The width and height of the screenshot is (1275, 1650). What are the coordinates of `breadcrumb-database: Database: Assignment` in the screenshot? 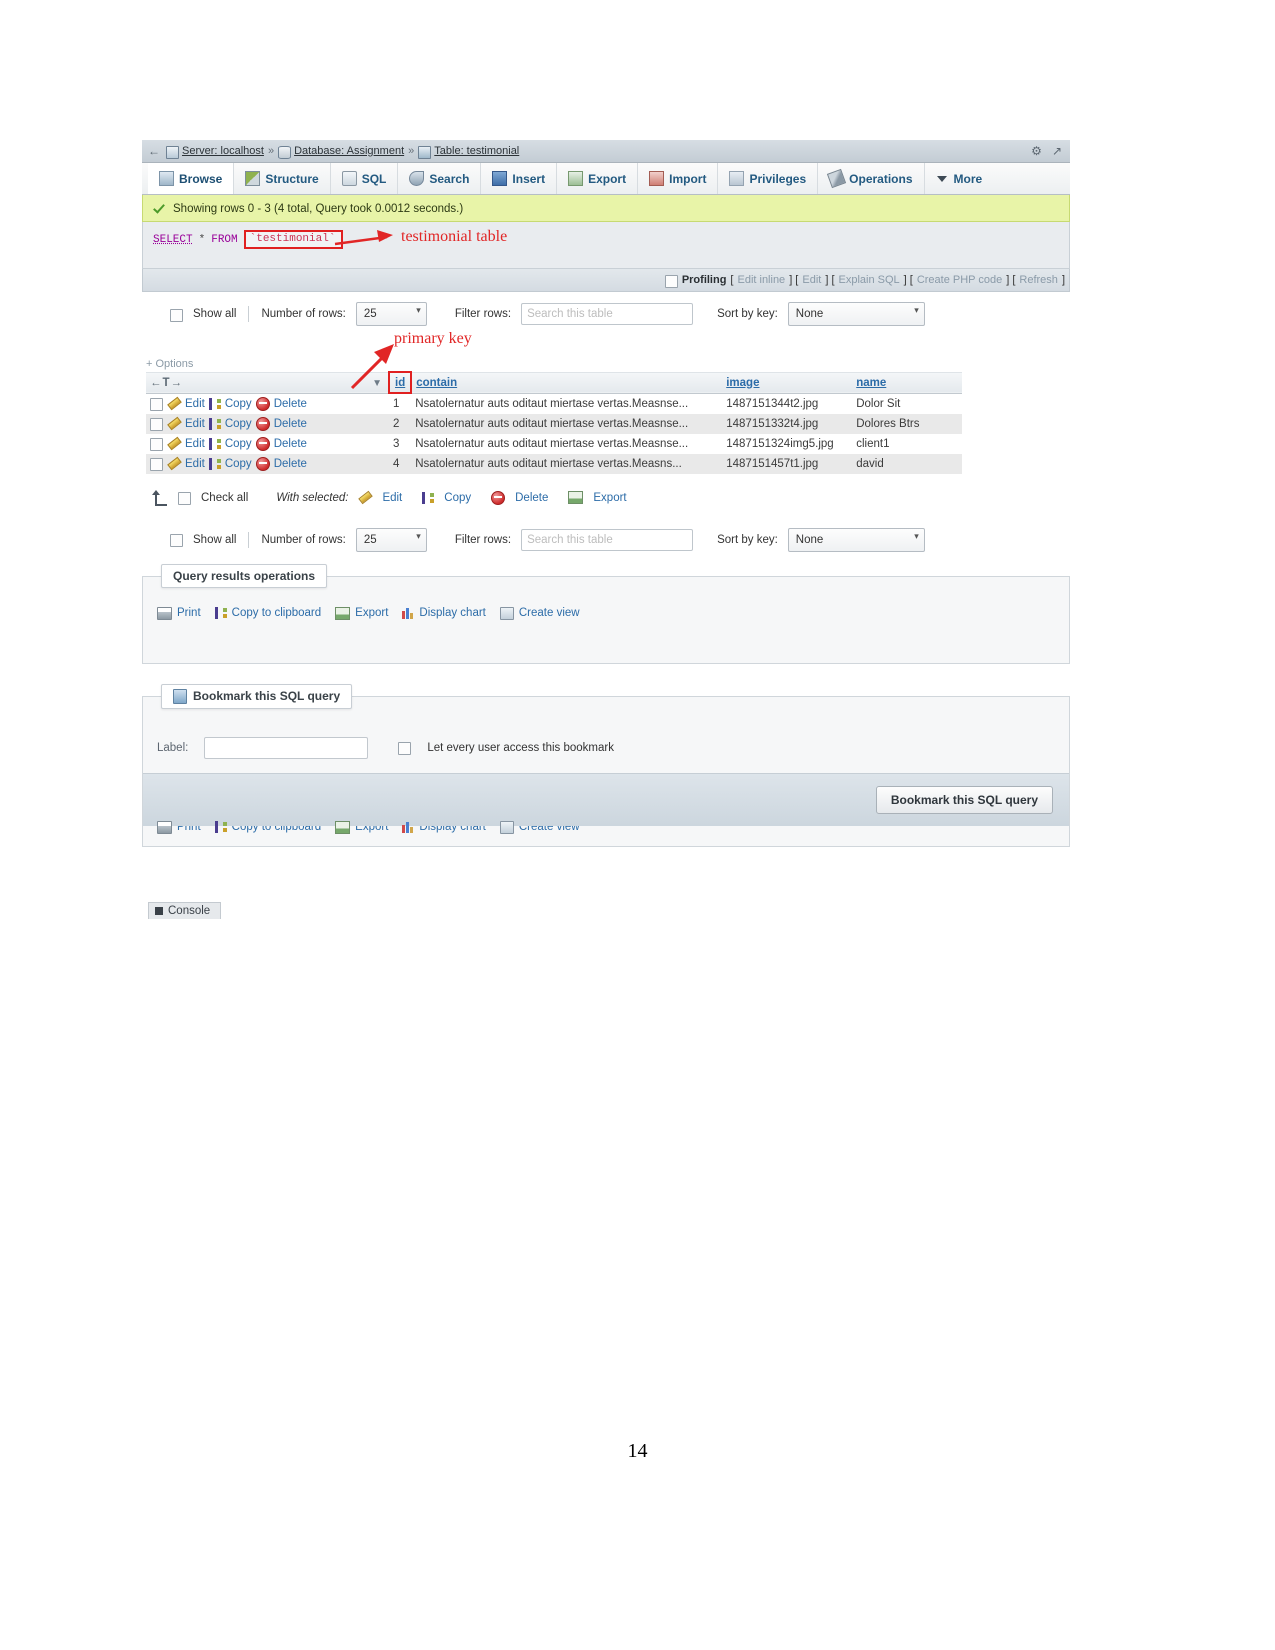 It's located at (349, 151).